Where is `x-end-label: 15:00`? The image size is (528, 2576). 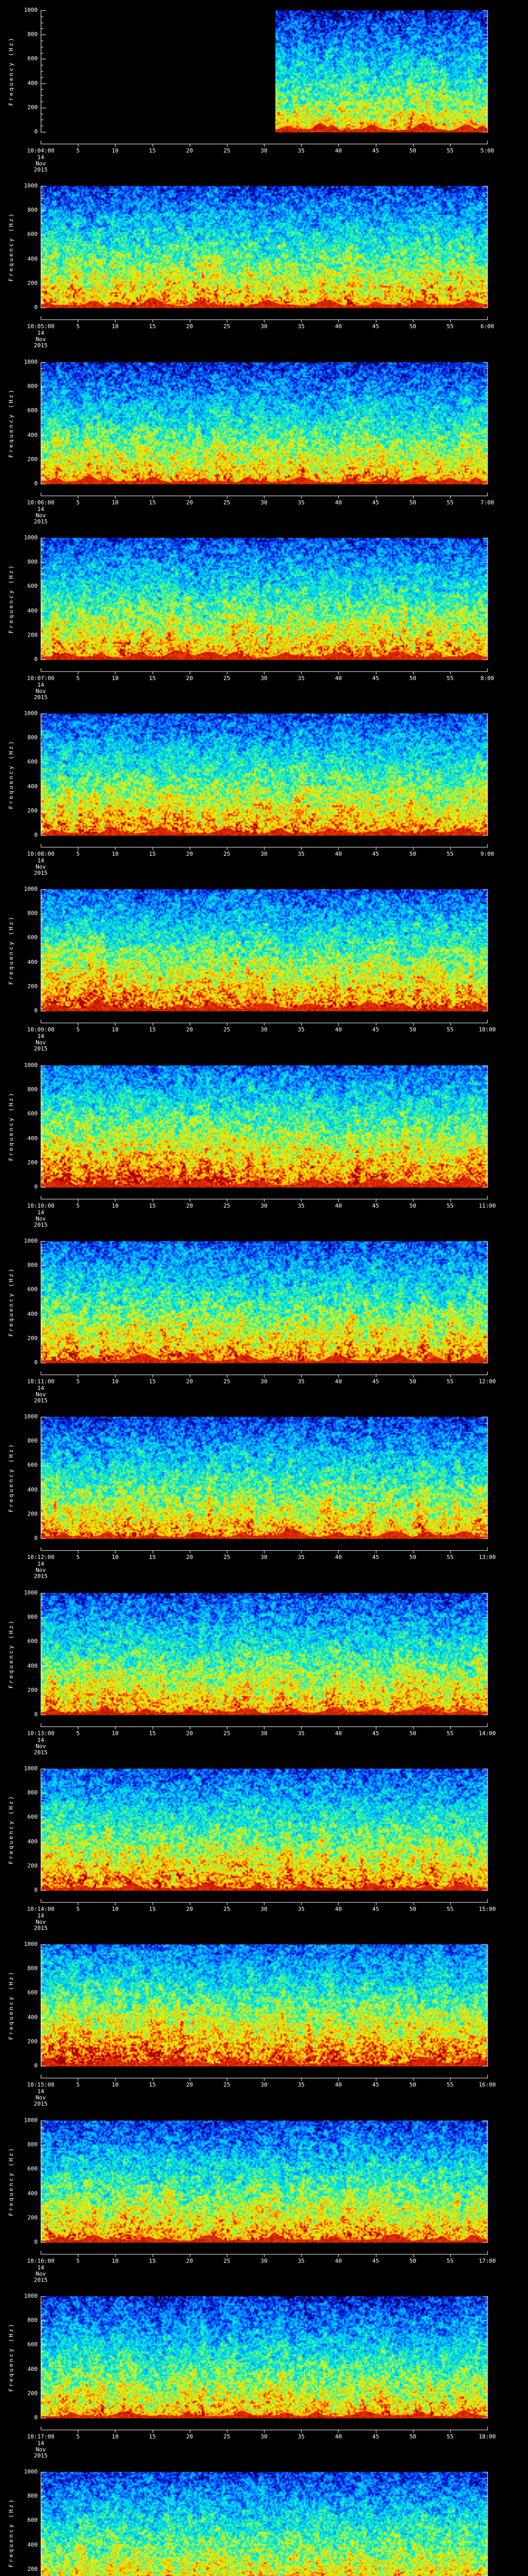 x-end-label: 15:00 is located at coordinates (487, 1909).